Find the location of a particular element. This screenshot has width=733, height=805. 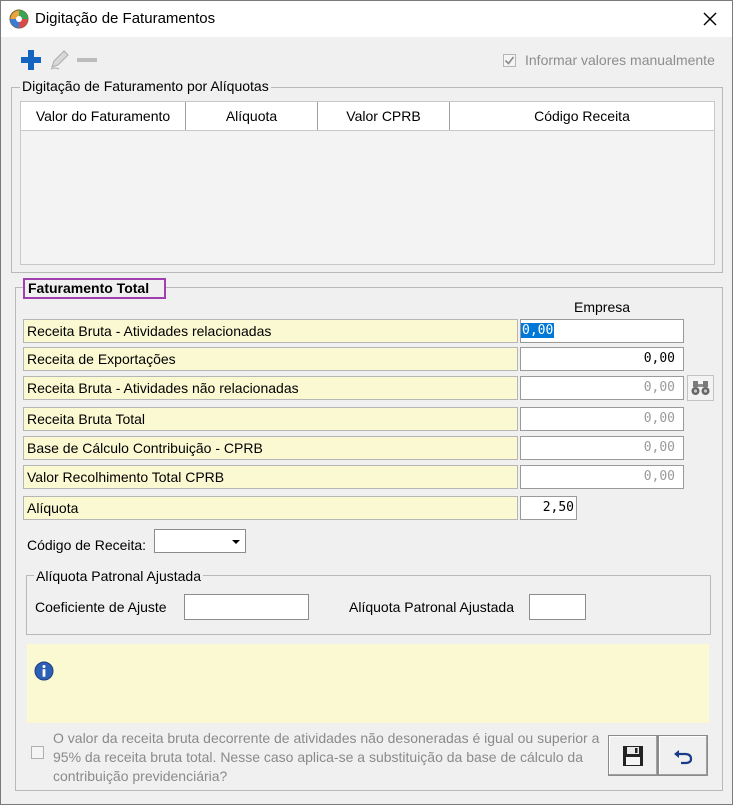

close-icon is located at coordinates (710, 19).